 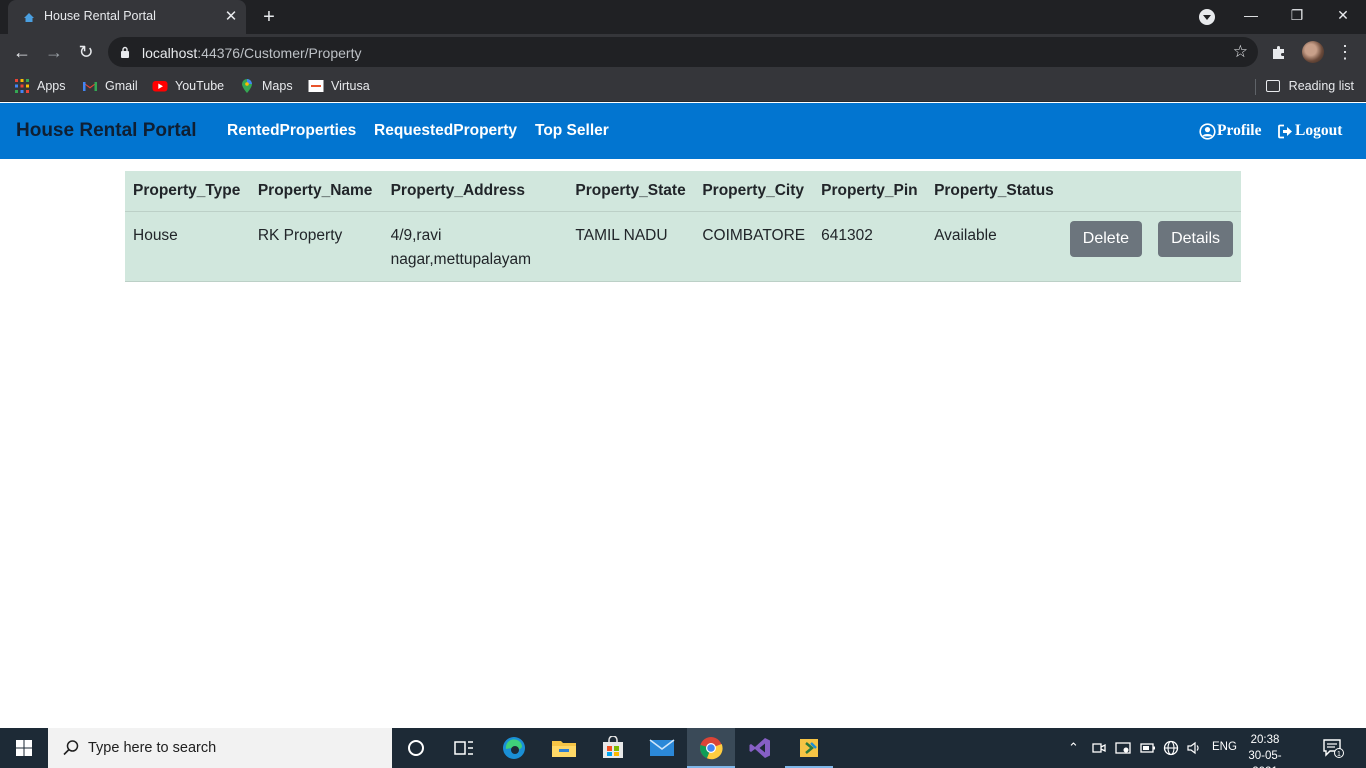 What do you see at coordinates (106, 131) in the screenshot?
I see `navbar-brand: House Rental Portal` at bounding box center [106, 131].